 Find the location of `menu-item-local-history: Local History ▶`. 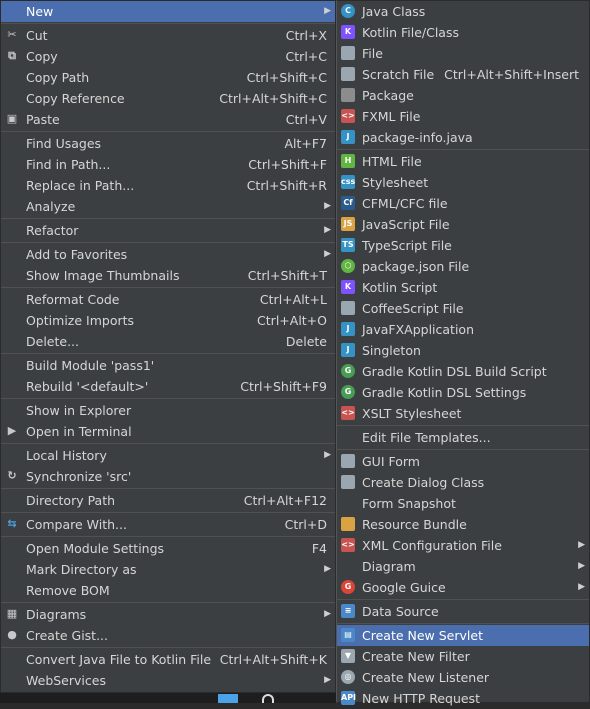

menu-item-local-history: Local History ▶ is located at coordinates (168, 455).